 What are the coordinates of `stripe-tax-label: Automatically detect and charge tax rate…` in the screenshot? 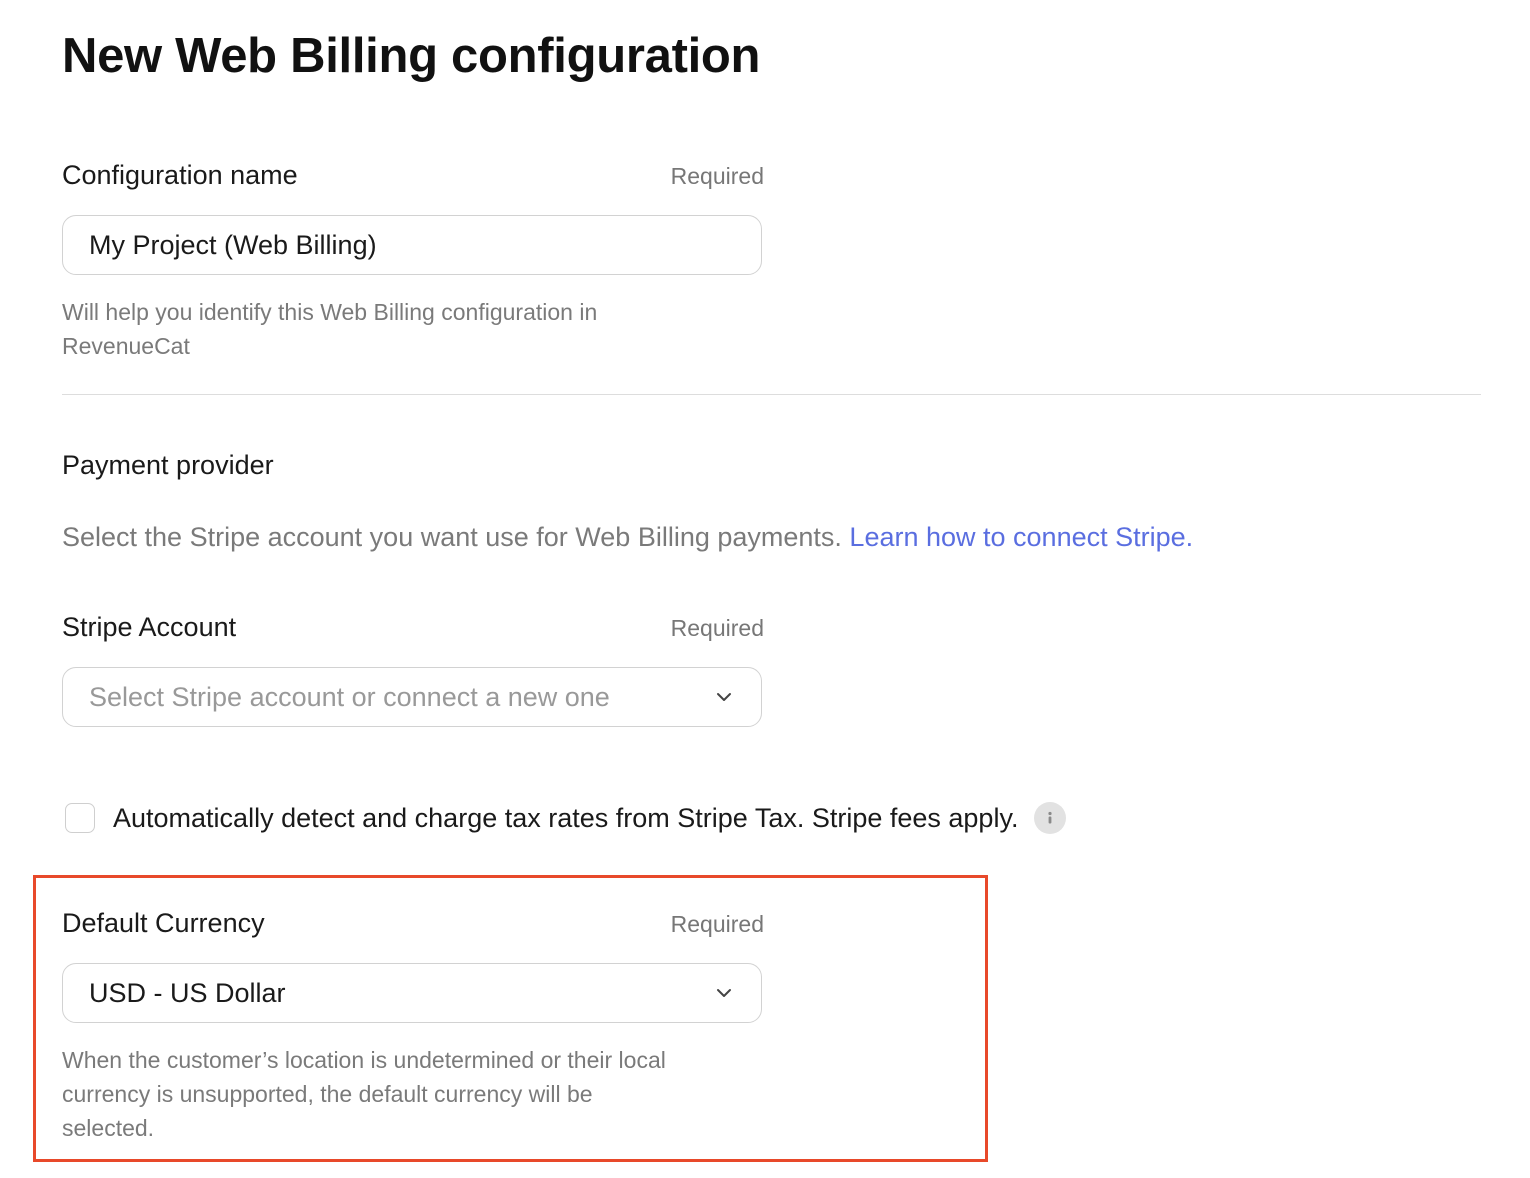 It's located at (566, 817).